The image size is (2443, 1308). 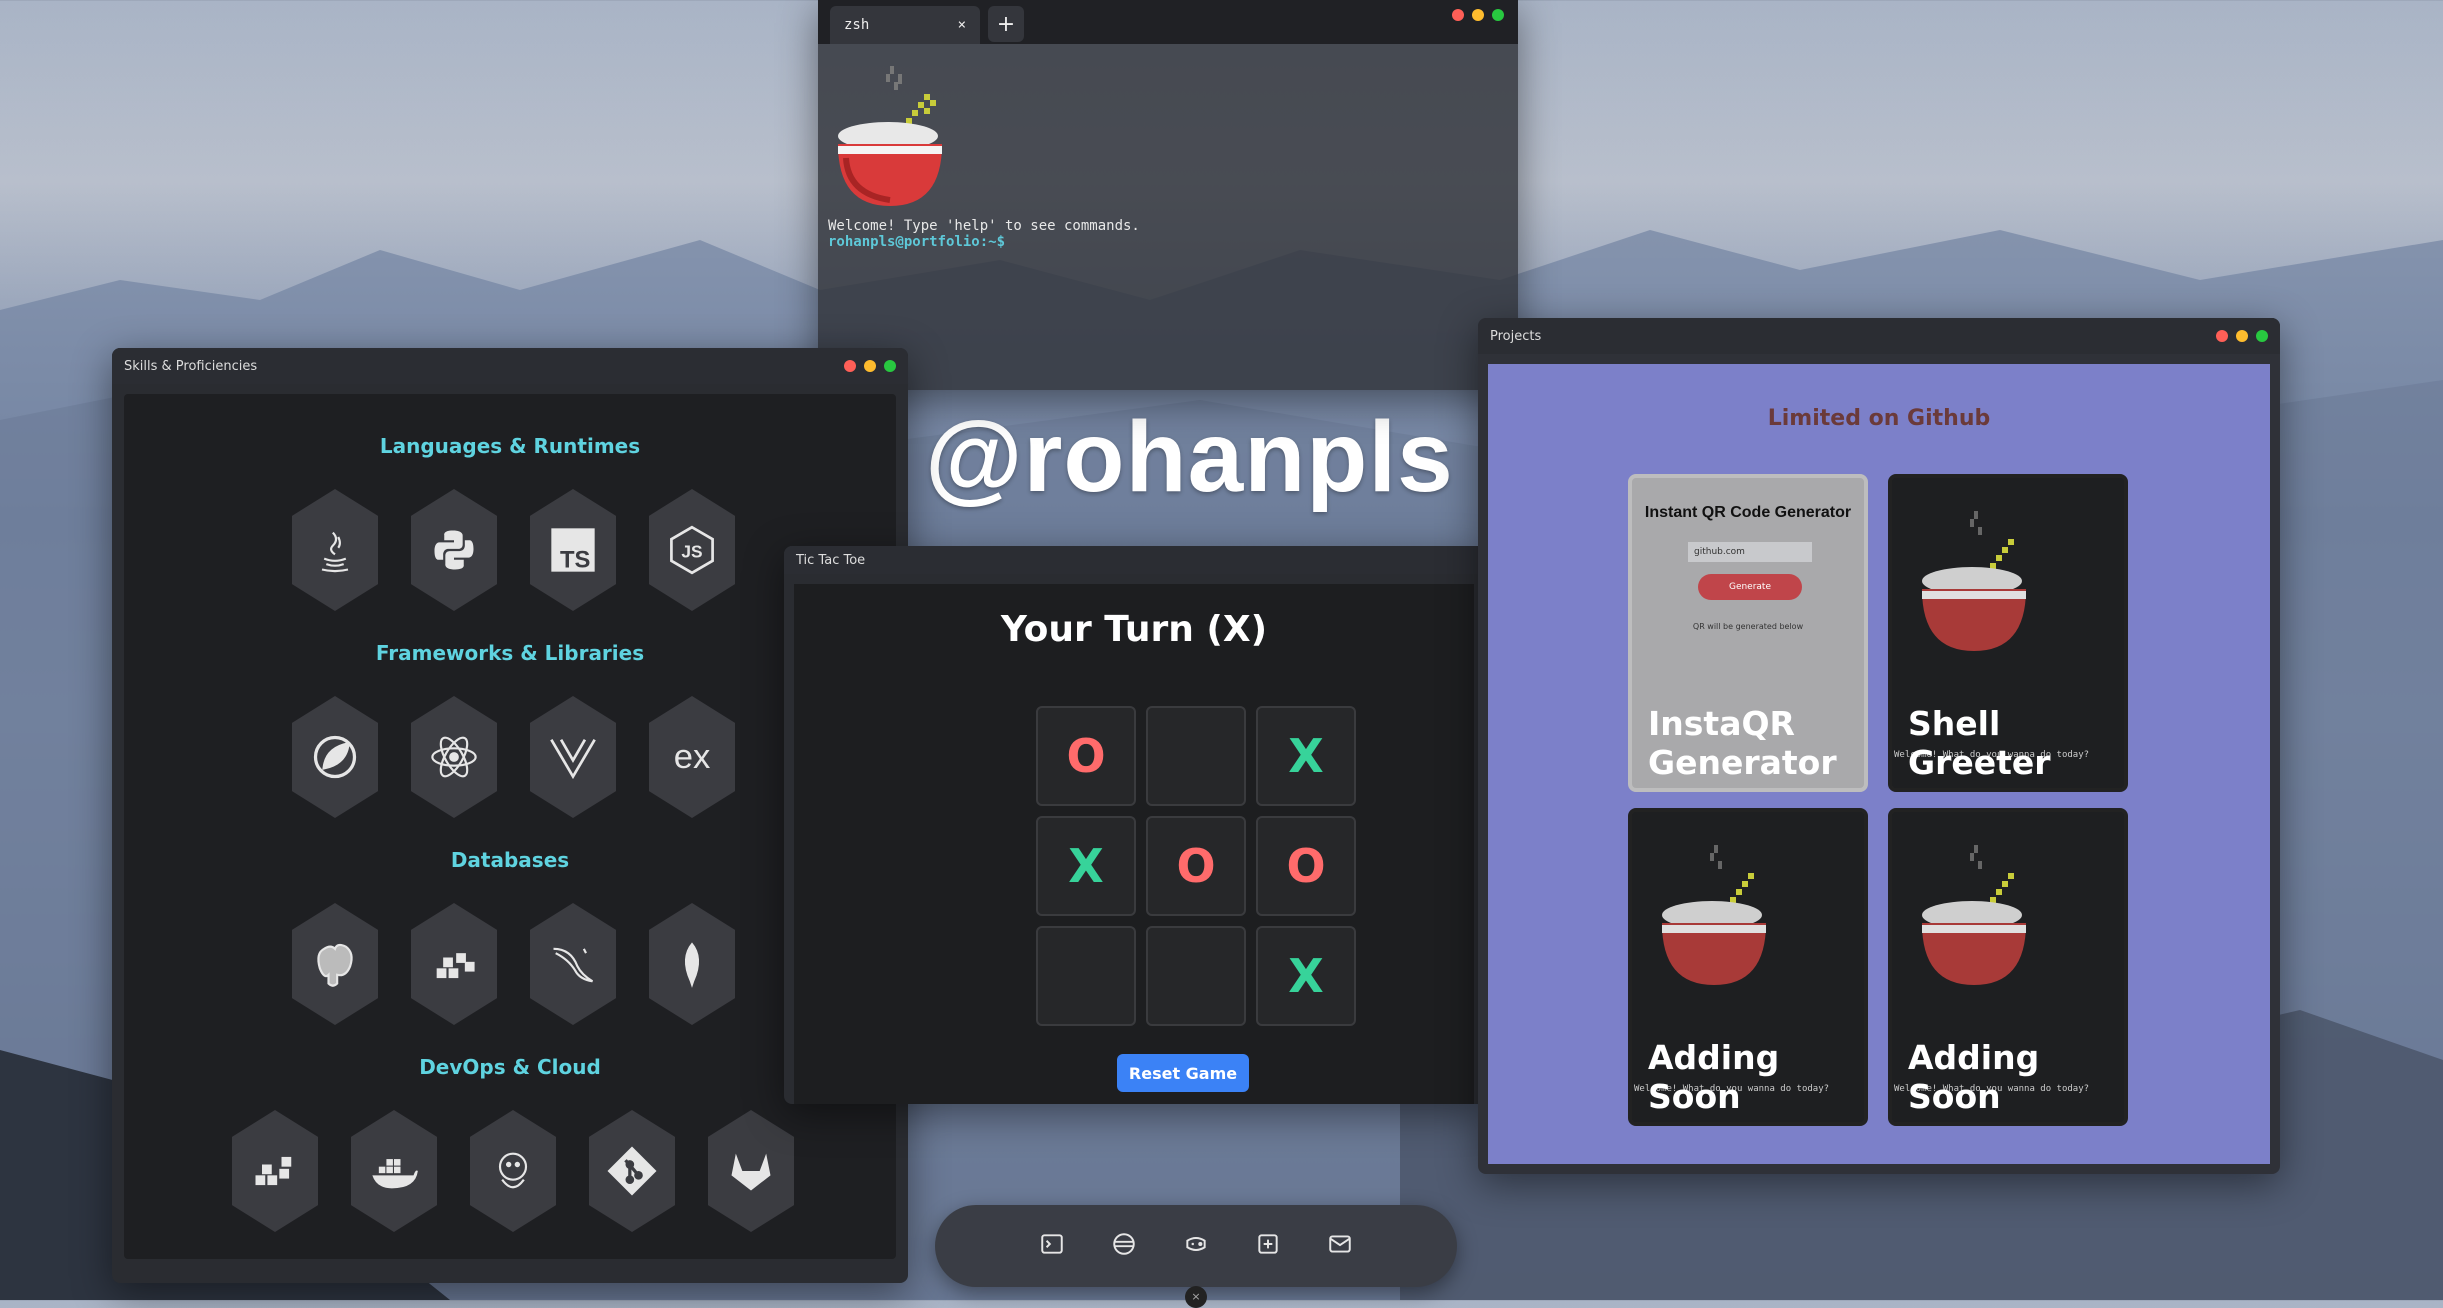 What do you see at coordinates (1124, 1246) in the screenshot?
I see `database-icon` at bounding box center [1124, 1246].